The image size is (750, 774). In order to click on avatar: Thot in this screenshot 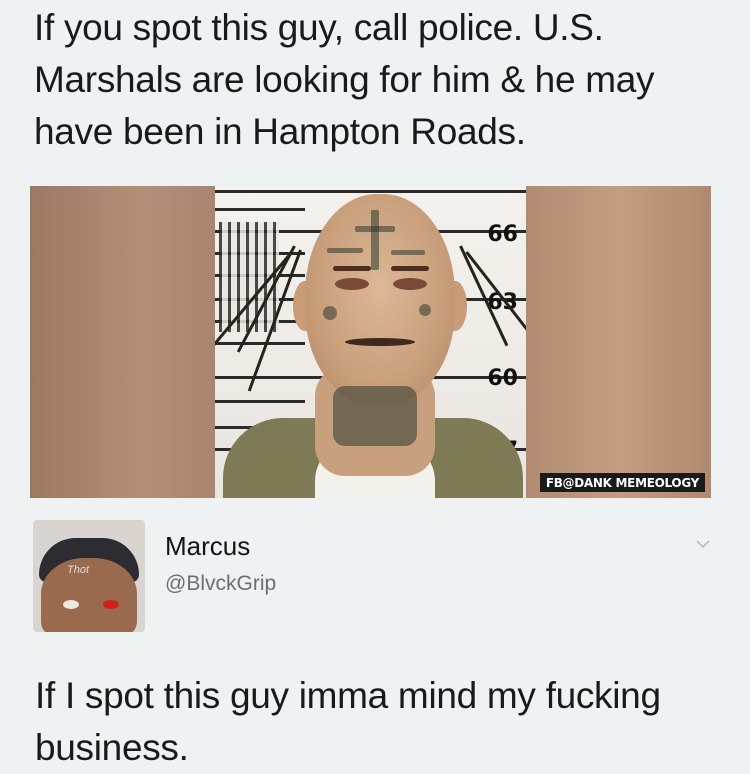, I will do `click(89, 576)`.